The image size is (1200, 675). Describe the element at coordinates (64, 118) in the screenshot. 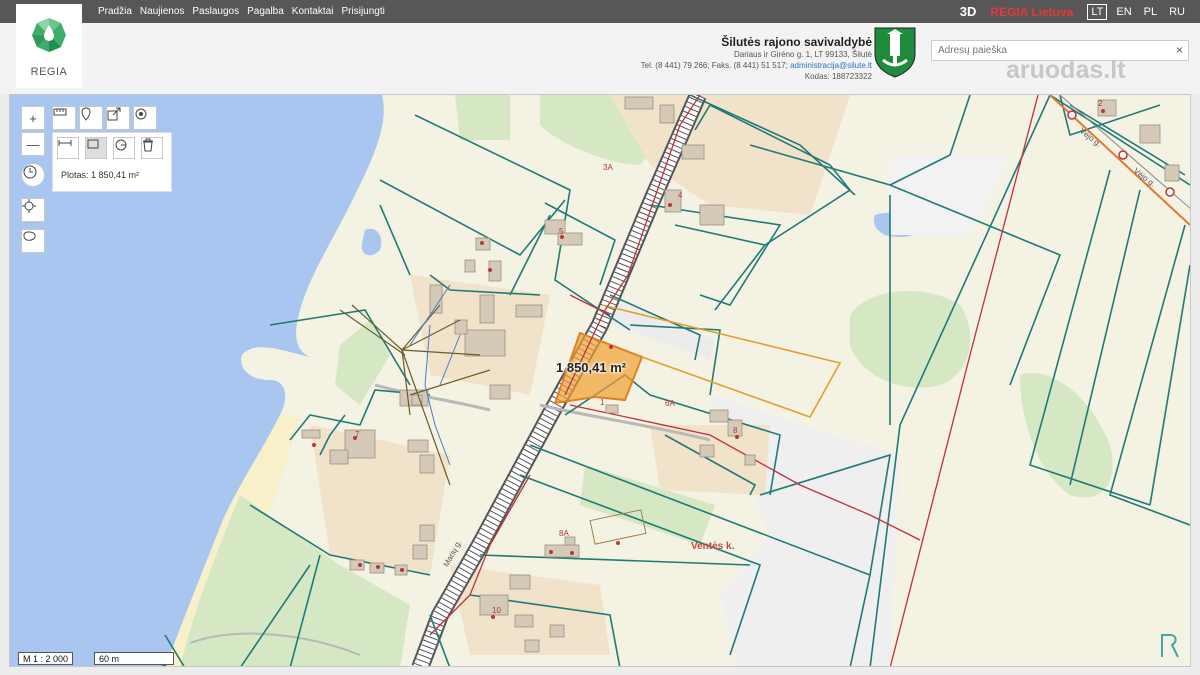

I see `ruler-tool-button` at that location.